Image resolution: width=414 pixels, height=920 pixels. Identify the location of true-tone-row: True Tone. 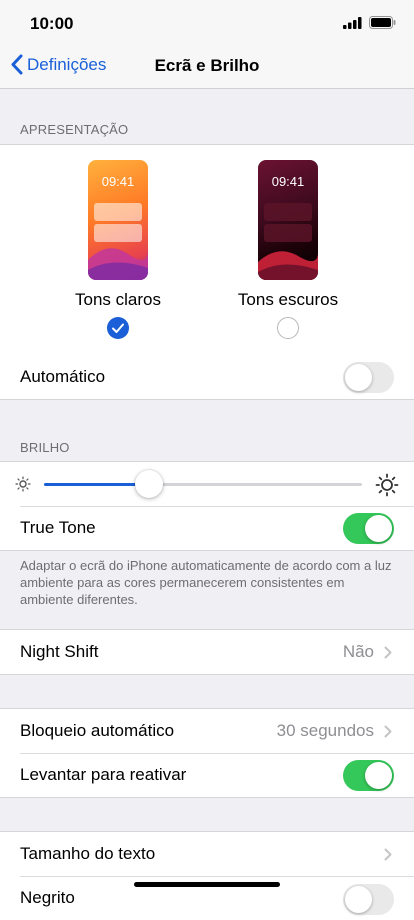
(207, 528).